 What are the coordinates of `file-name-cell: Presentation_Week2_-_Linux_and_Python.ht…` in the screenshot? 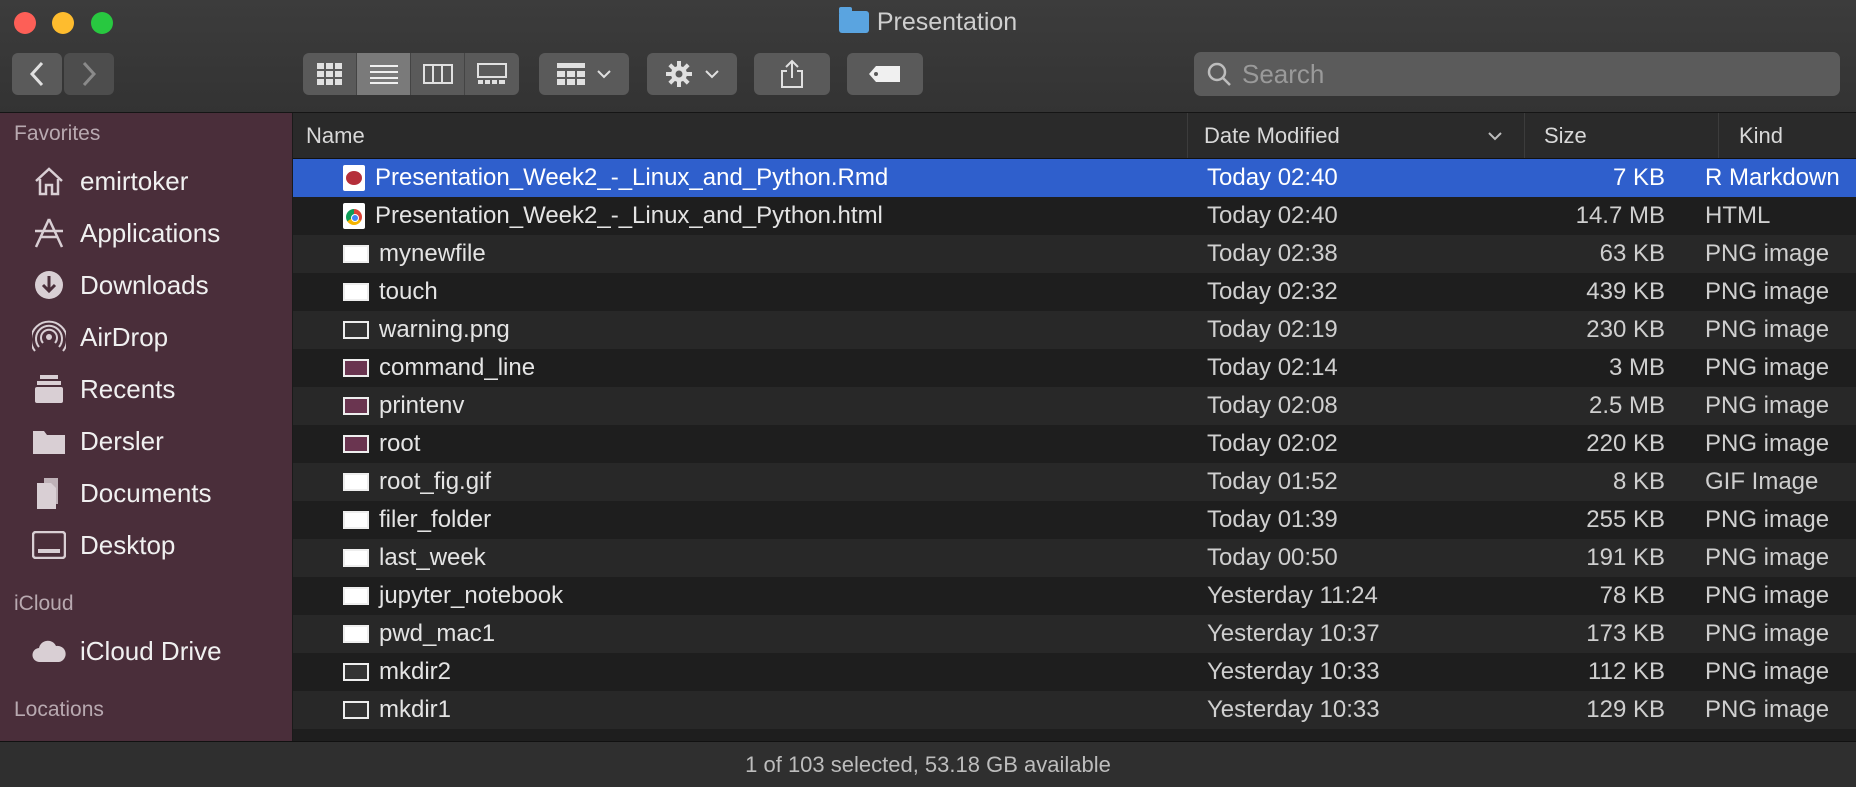 It's located at (743, 216).